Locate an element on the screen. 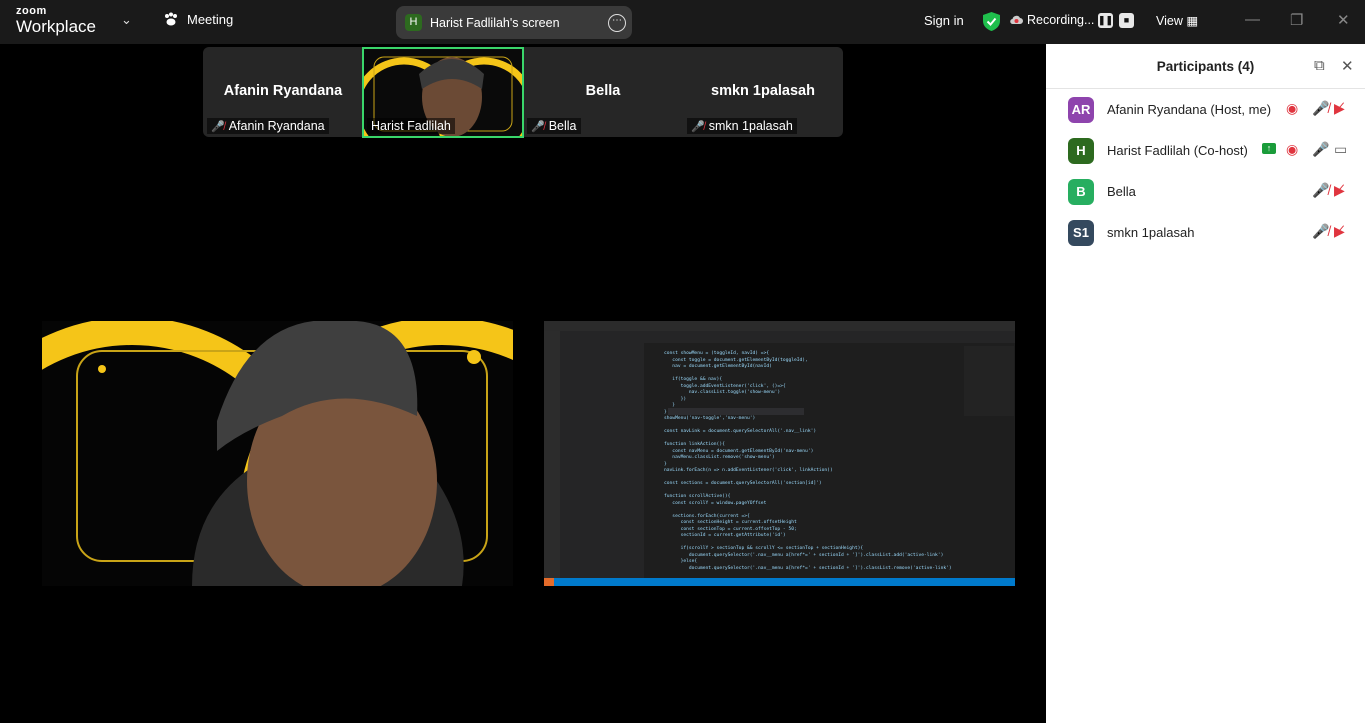  pop-out-icon: ⧉ is located at coordinates (1319, 65).